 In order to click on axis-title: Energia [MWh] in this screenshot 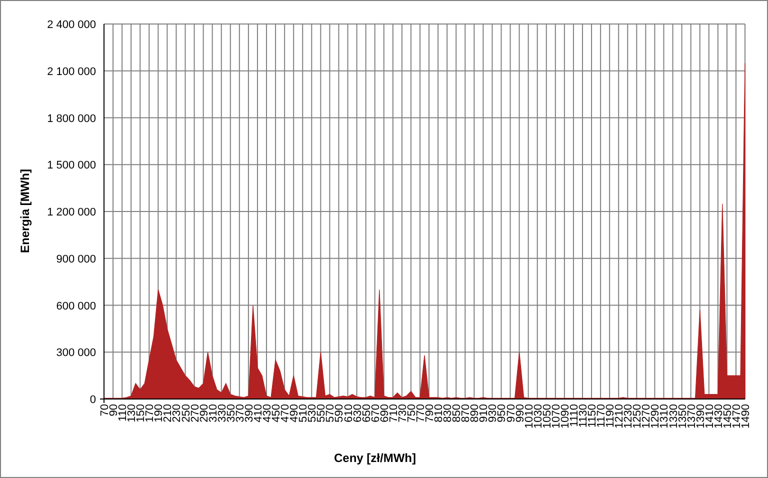, I will do `click(25, 211)`.